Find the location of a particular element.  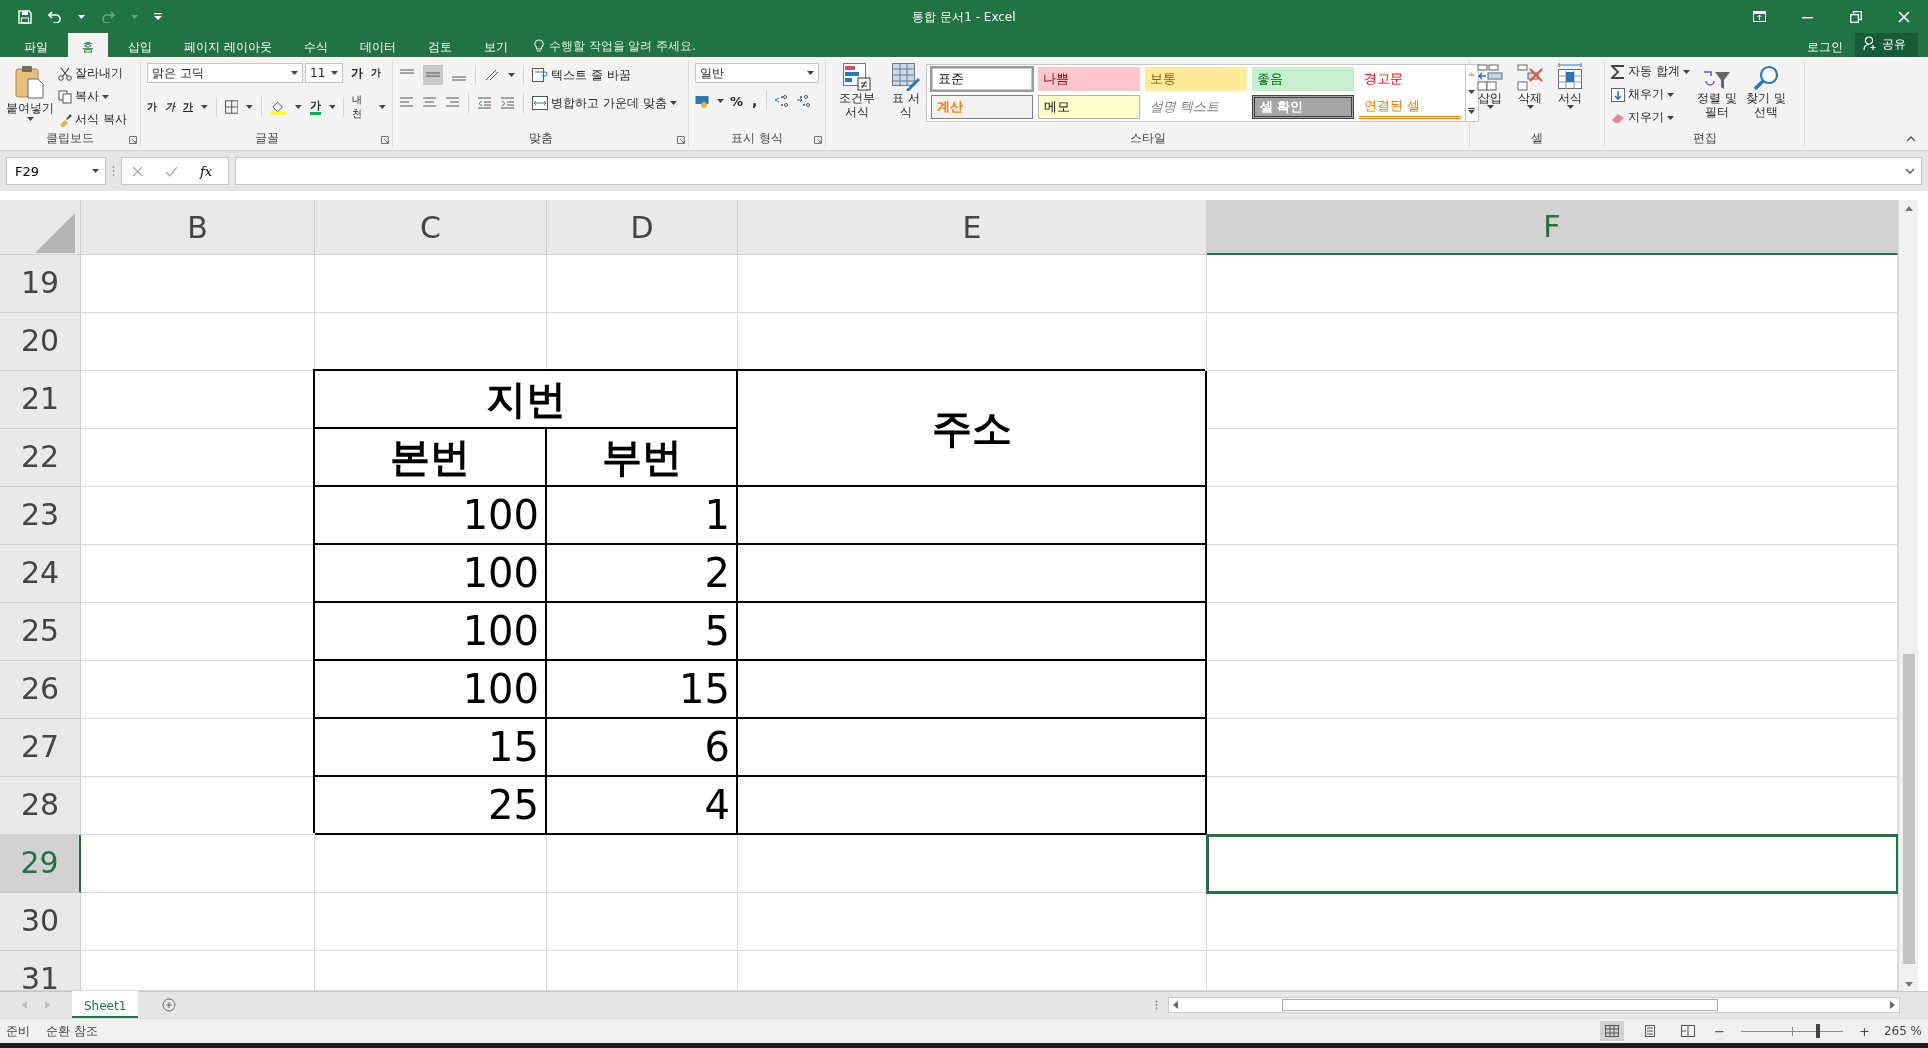

row-header: 31 is located at coordinates (40, 971).